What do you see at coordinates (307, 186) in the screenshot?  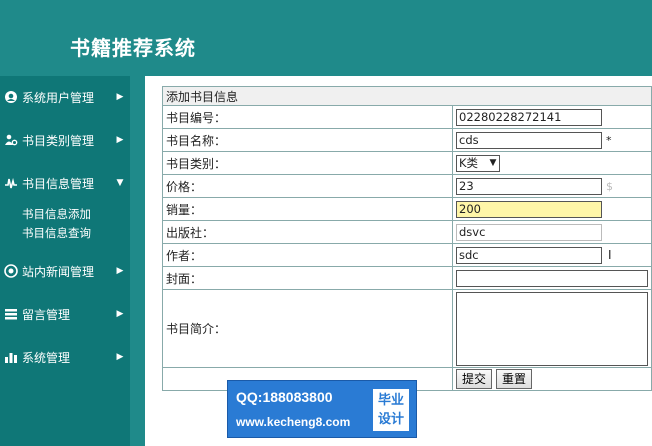 I see `form-label: 价格：` at bounding box center [307, 186].